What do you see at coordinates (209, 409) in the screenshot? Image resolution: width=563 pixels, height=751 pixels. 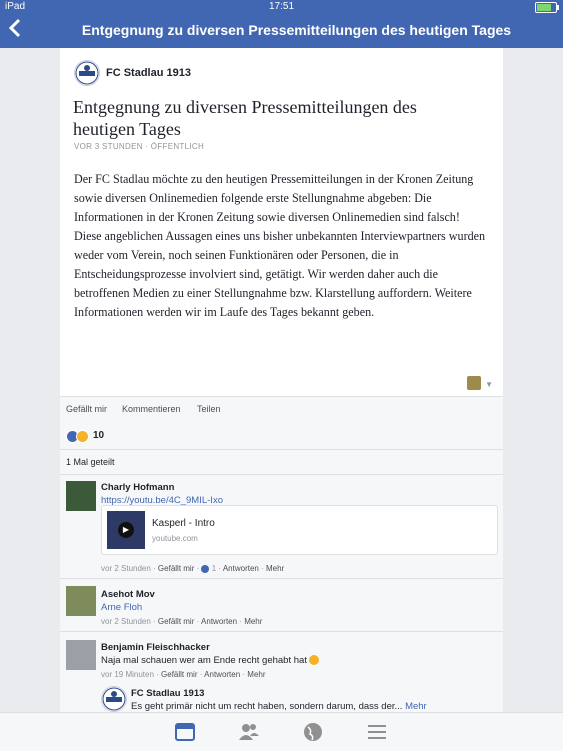 I see `share-button: Teilen` at bounding box center [209, 409].